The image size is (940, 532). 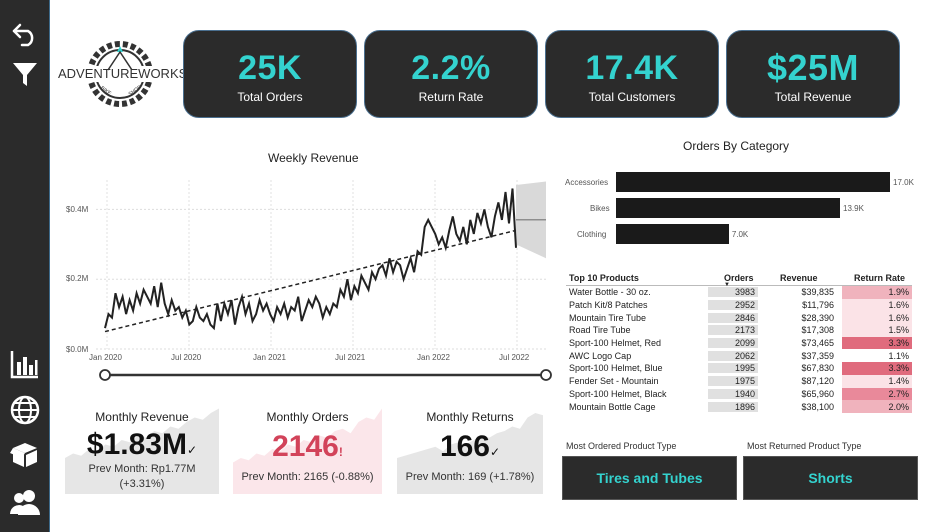 What do you see at coordinates (600, 208) in the screenshot?
I see `category-label: Bikes` at bounding box center [600, 208].